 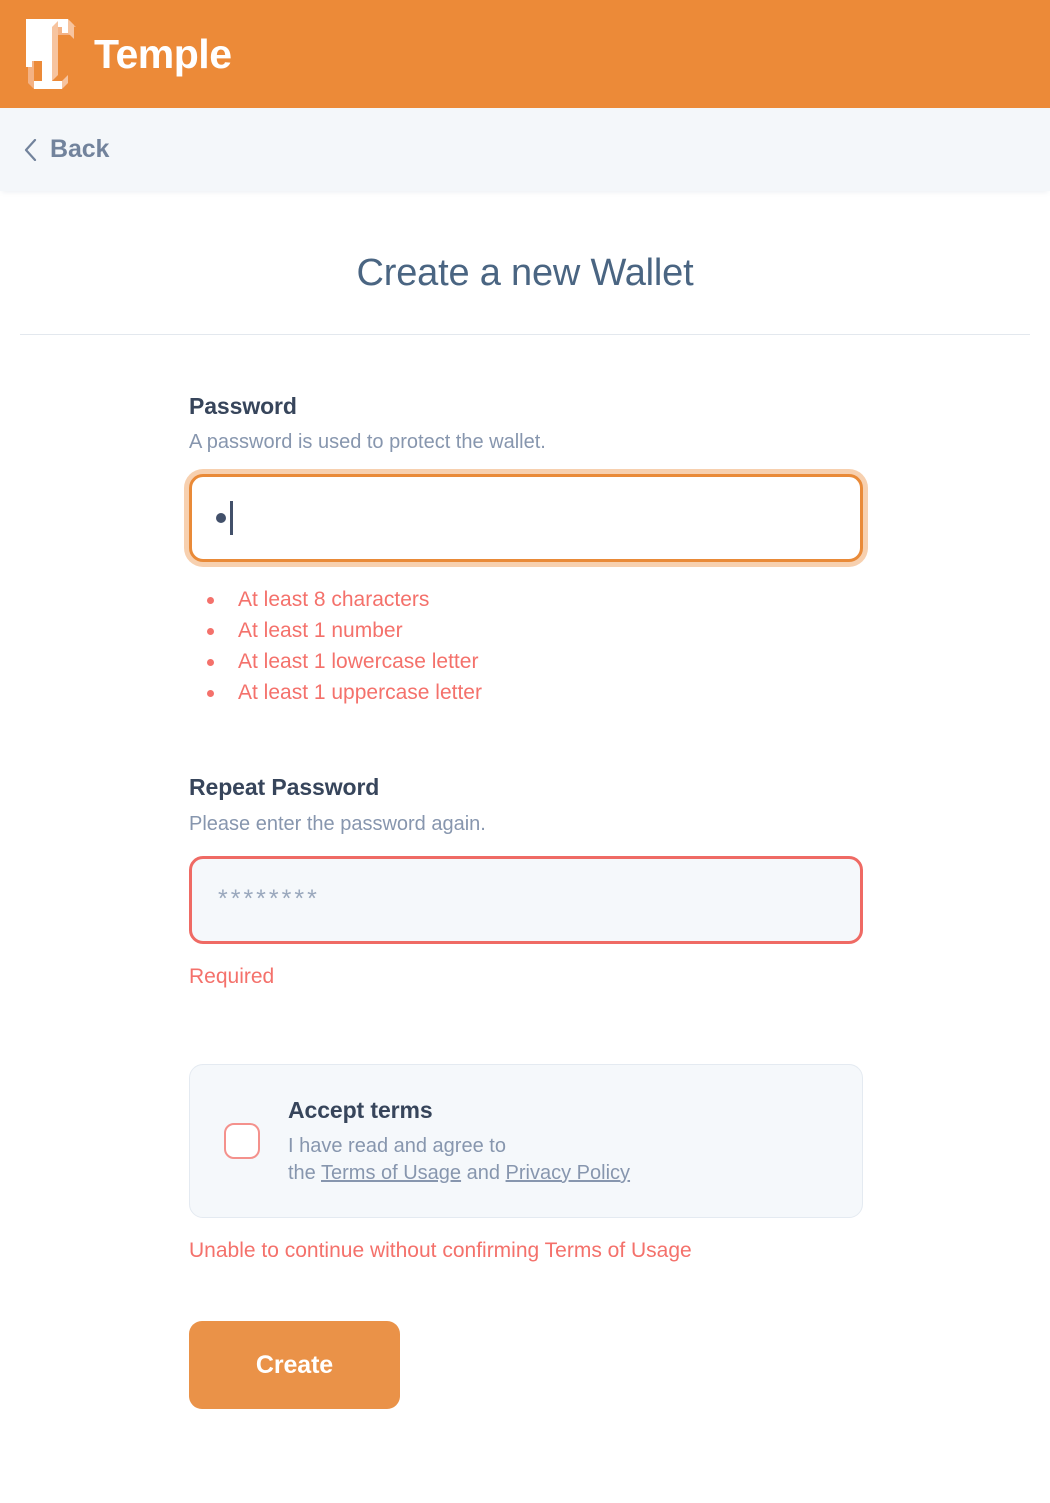 I want to click on brand-name: Temple, so click(x=163, y=53).